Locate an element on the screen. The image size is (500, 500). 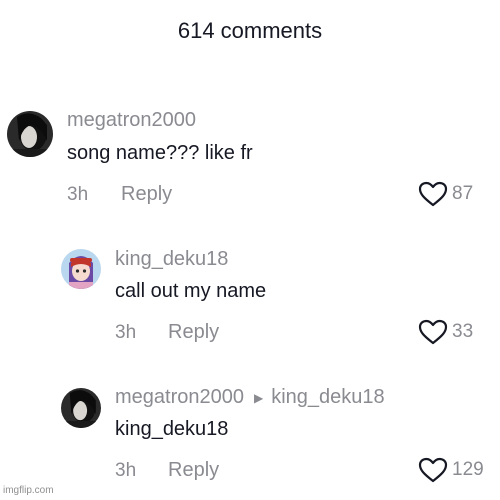
username-link: king_deku18 is located at coordinates (171, 259).